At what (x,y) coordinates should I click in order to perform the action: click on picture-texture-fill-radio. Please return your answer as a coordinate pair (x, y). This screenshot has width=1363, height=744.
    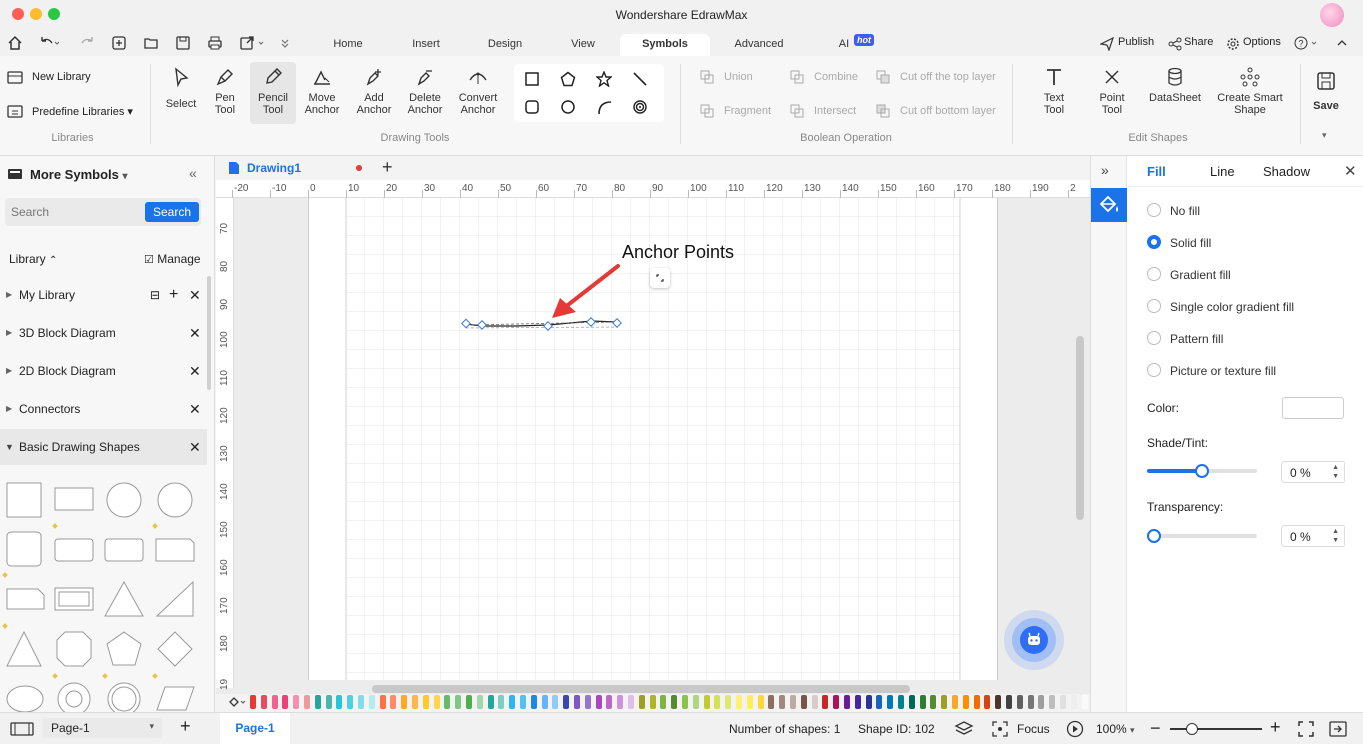
    Looking at the image, I should click on (1154, 370).